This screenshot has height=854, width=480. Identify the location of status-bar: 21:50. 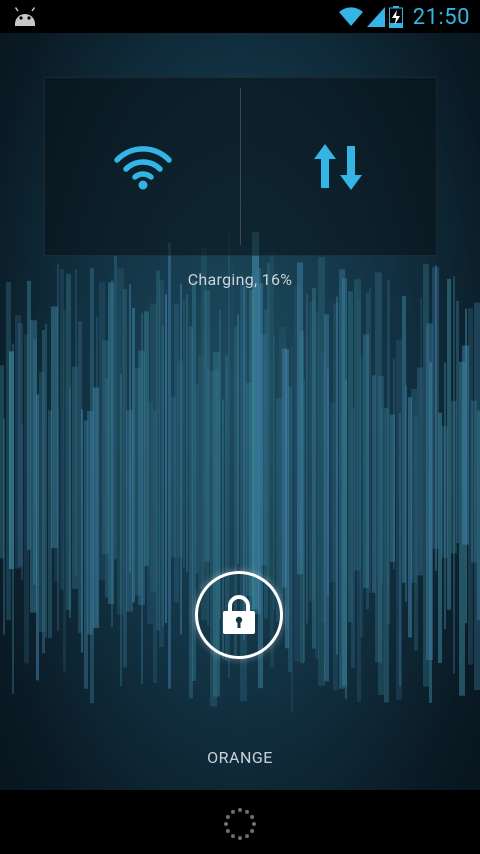
(240, 16).